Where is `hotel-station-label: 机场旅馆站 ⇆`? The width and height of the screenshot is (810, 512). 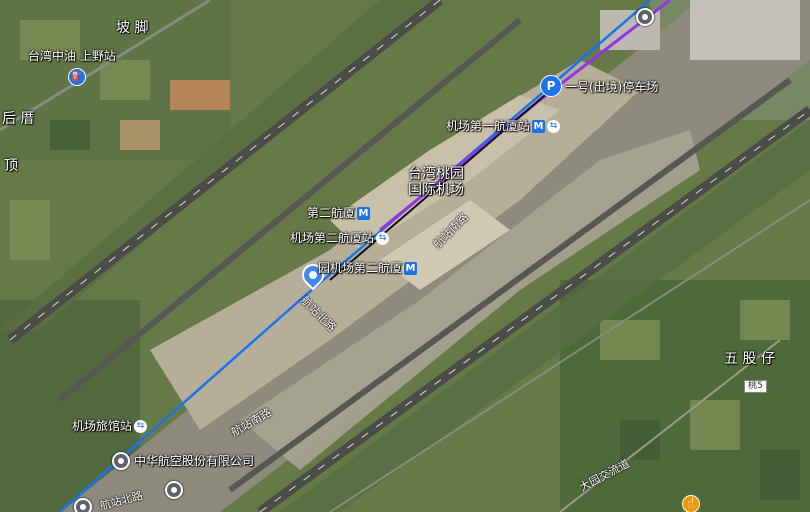 hotel-station-label: 机场旅馆站 ⇆ is located at coordinates (110, 426).